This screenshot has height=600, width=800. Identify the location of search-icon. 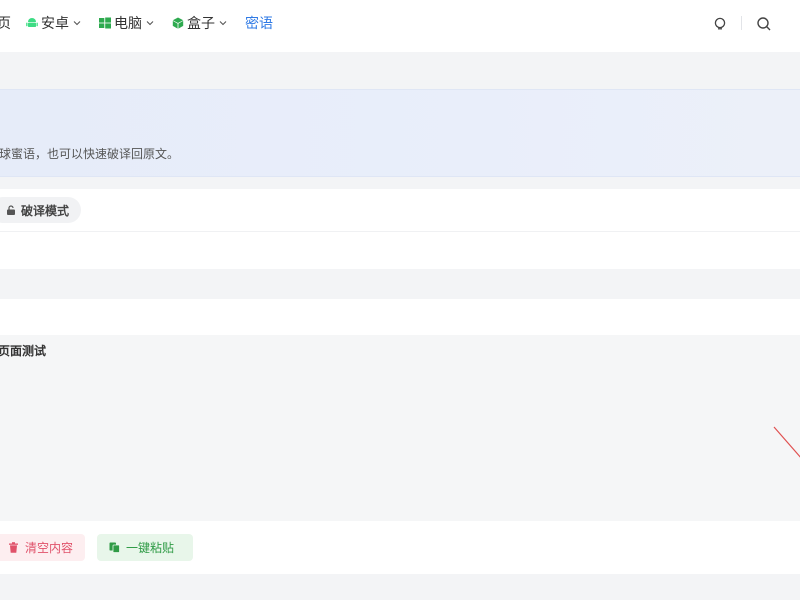
(764, 24).